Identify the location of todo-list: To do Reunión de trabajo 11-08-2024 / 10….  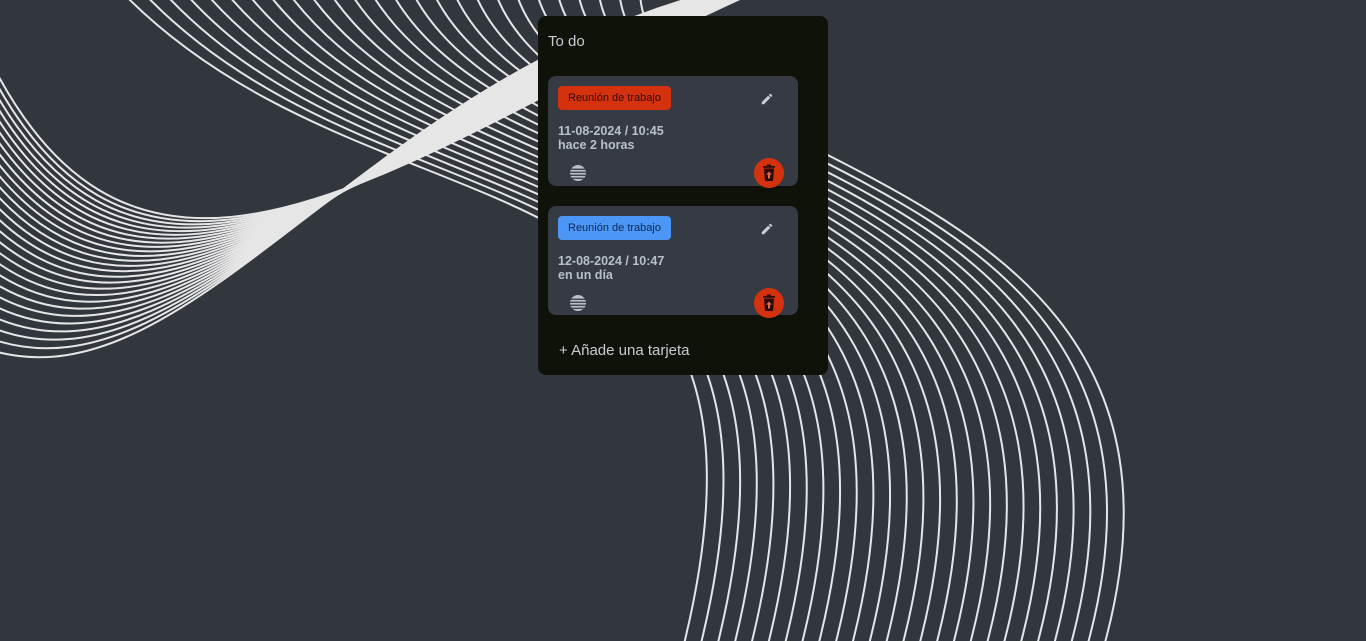
(683, 195).